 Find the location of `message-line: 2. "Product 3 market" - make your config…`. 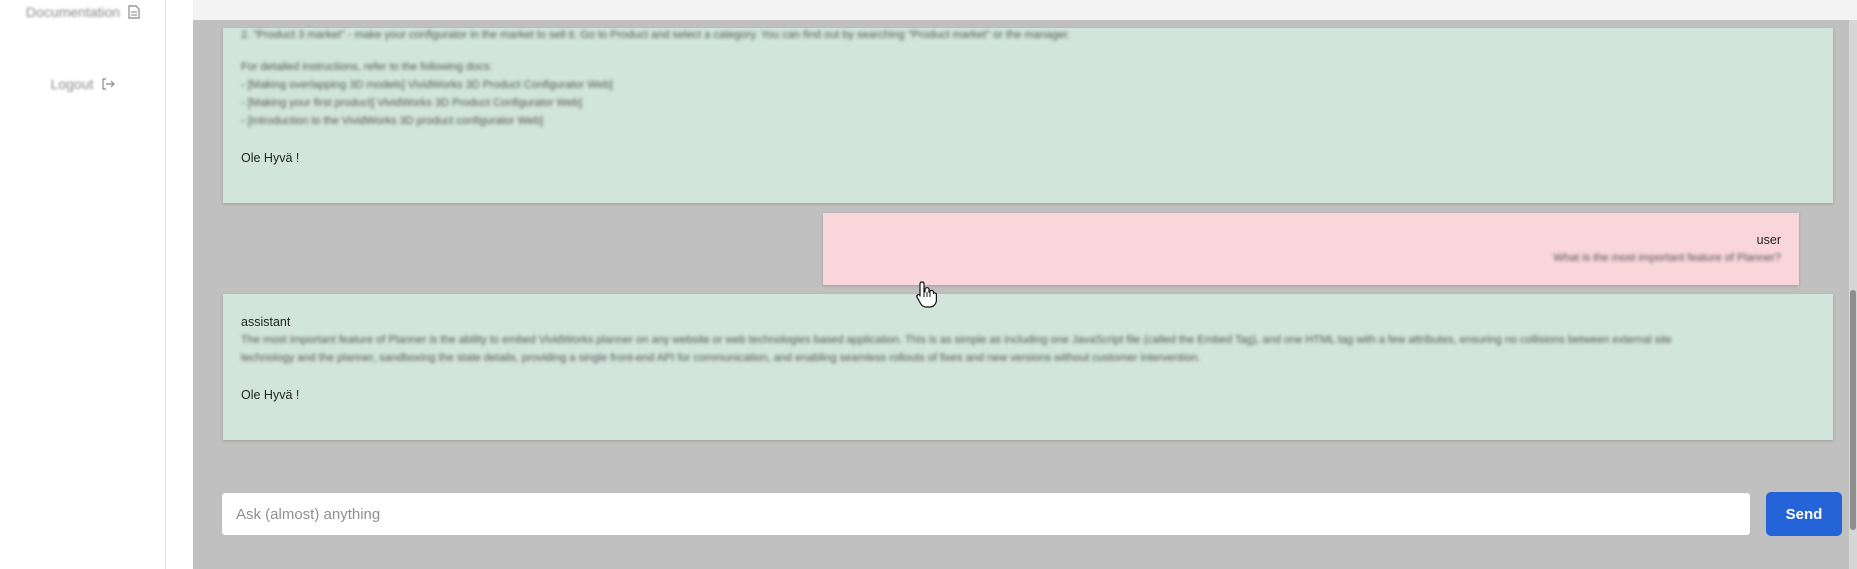

message-line: 2. "Product 3 market" - make your config… is located at coordinates (656, 35).